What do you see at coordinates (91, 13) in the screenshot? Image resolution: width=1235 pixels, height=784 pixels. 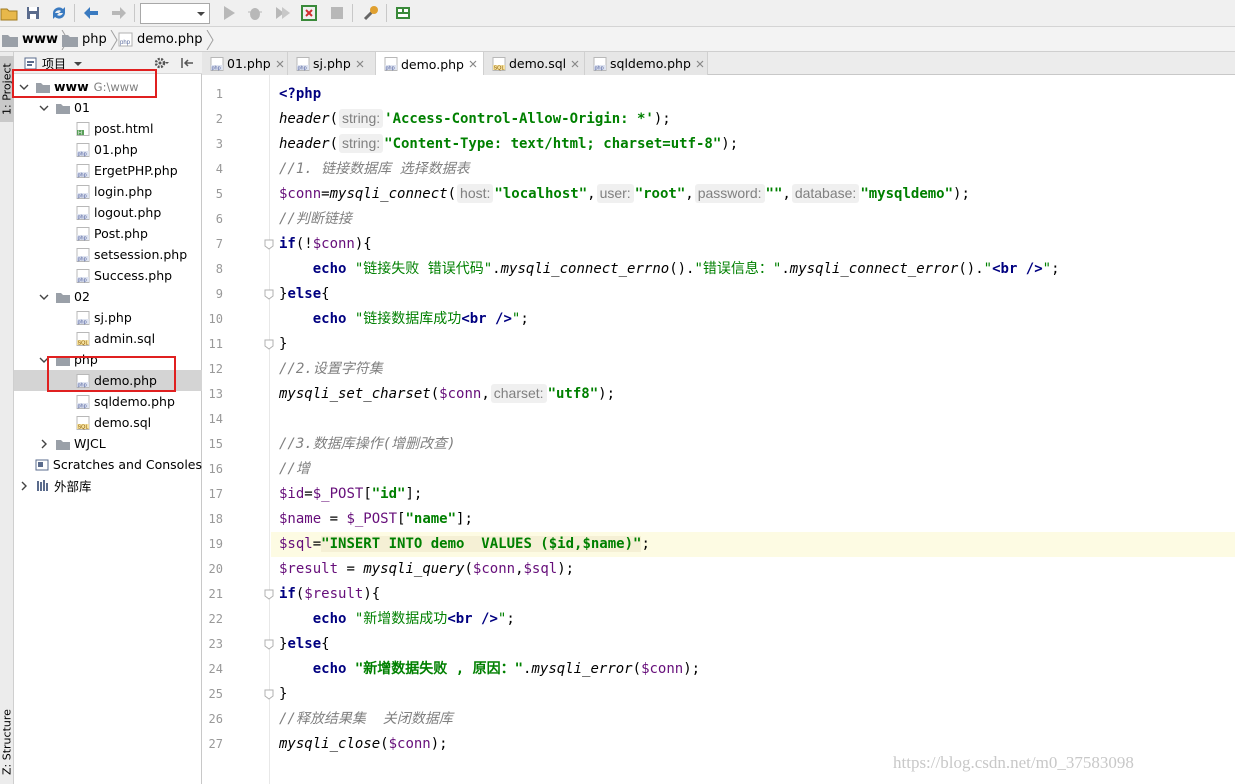 I see `back-arrow-icon` at bounding box center [91, 13].